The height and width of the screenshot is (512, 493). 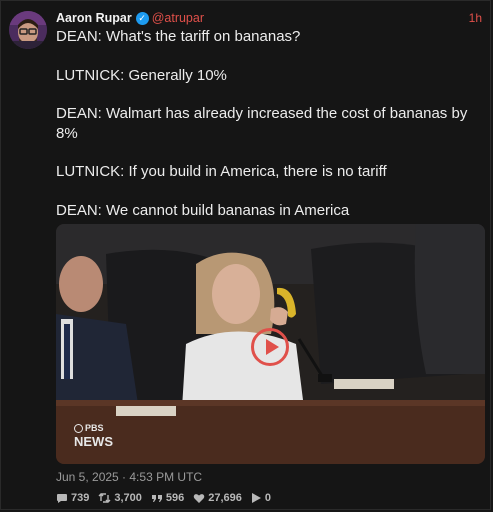 What do you see at coordinates (256, 498) in the screenshot?
I see `play-count-icon` at bounding box center [256, 498].